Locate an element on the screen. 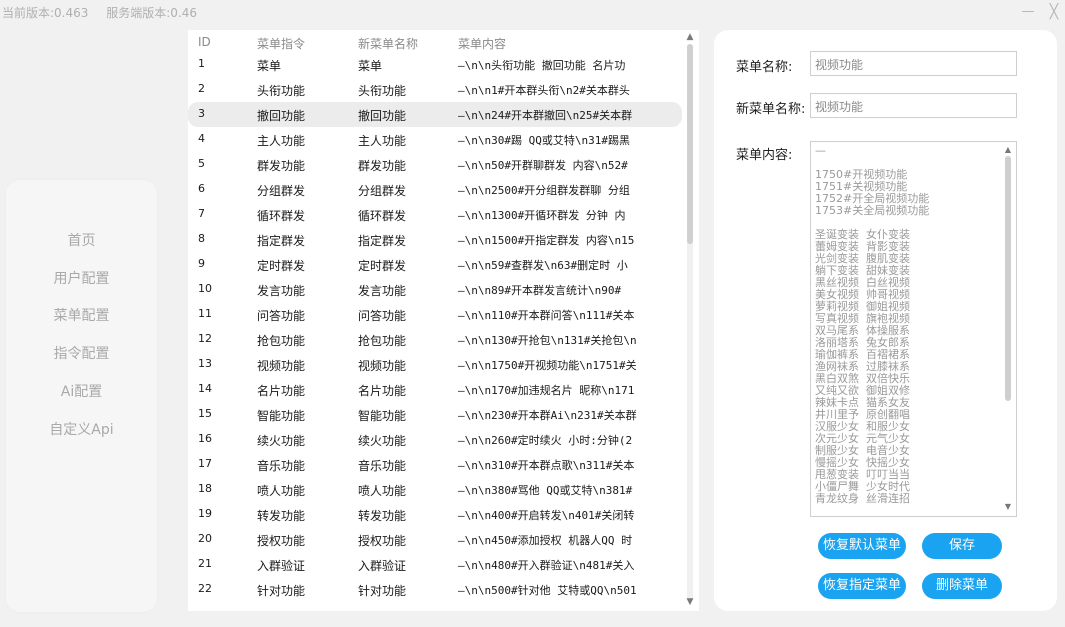  cell-new-name: 菜单 is located at coordinates (370, 66).